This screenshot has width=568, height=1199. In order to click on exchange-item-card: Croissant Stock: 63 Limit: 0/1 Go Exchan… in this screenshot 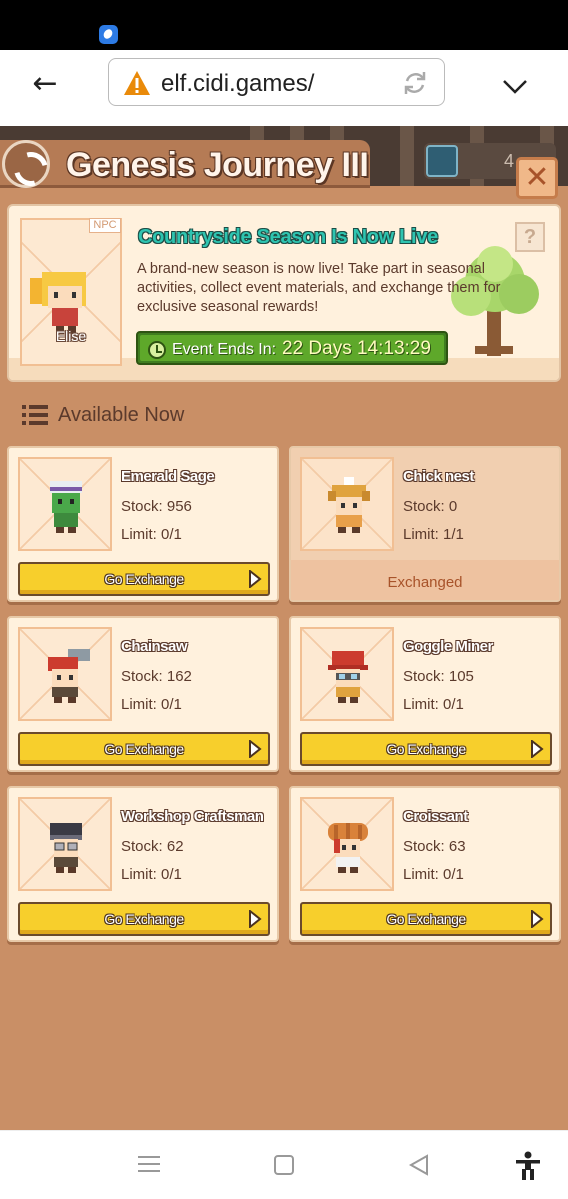, I will do `click(425, 864)`.